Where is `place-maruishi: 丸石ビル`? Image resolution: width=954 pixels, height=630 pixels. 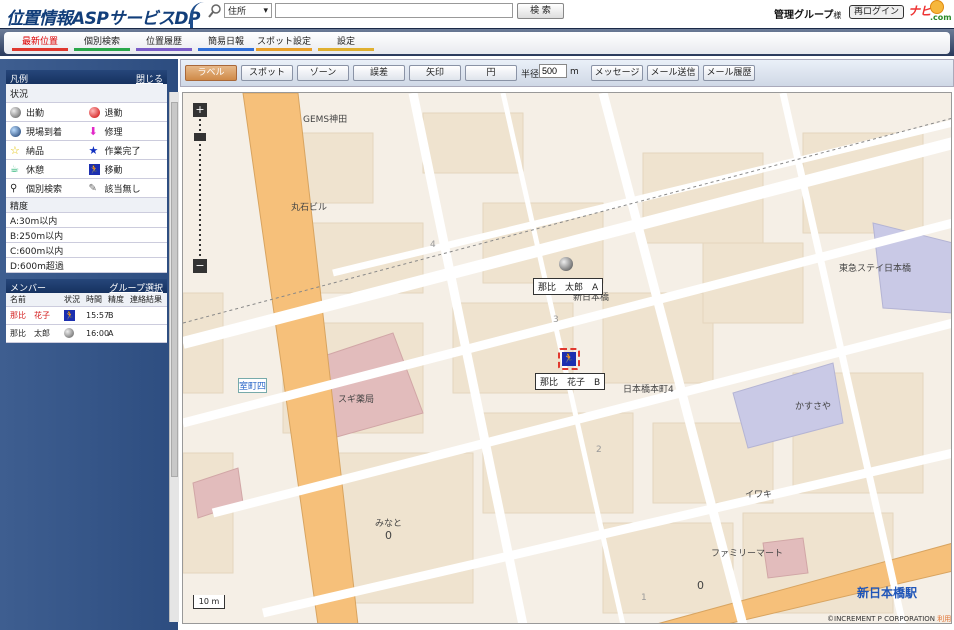
place-maruishi: 丸石ビル is located at coordinates (309, 208).